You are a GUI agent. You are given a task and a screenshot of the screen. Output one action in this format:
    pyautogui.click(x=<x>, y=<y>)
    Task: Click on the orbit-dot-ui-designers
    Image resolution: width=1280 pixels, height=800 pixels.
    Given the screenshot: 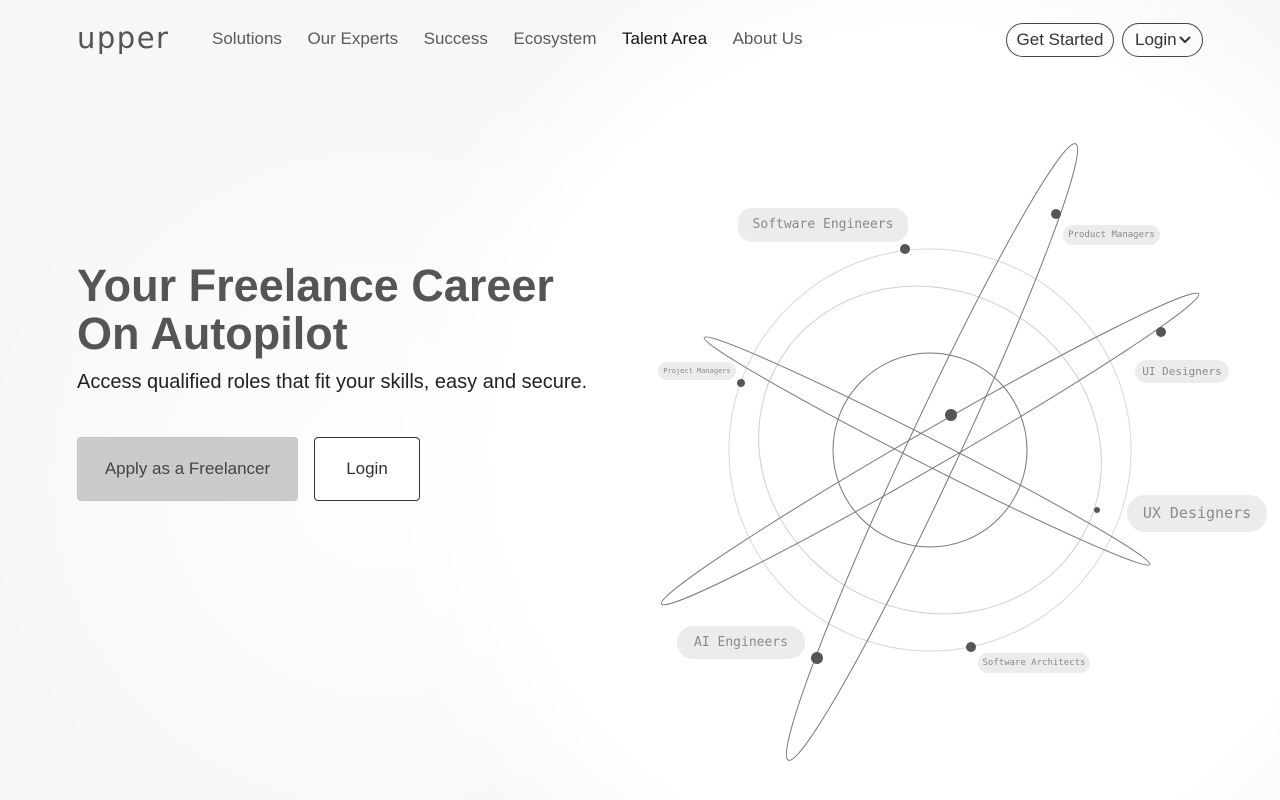 What is the action you would take?
    pyautogui.click(x=1161, y=332)
    